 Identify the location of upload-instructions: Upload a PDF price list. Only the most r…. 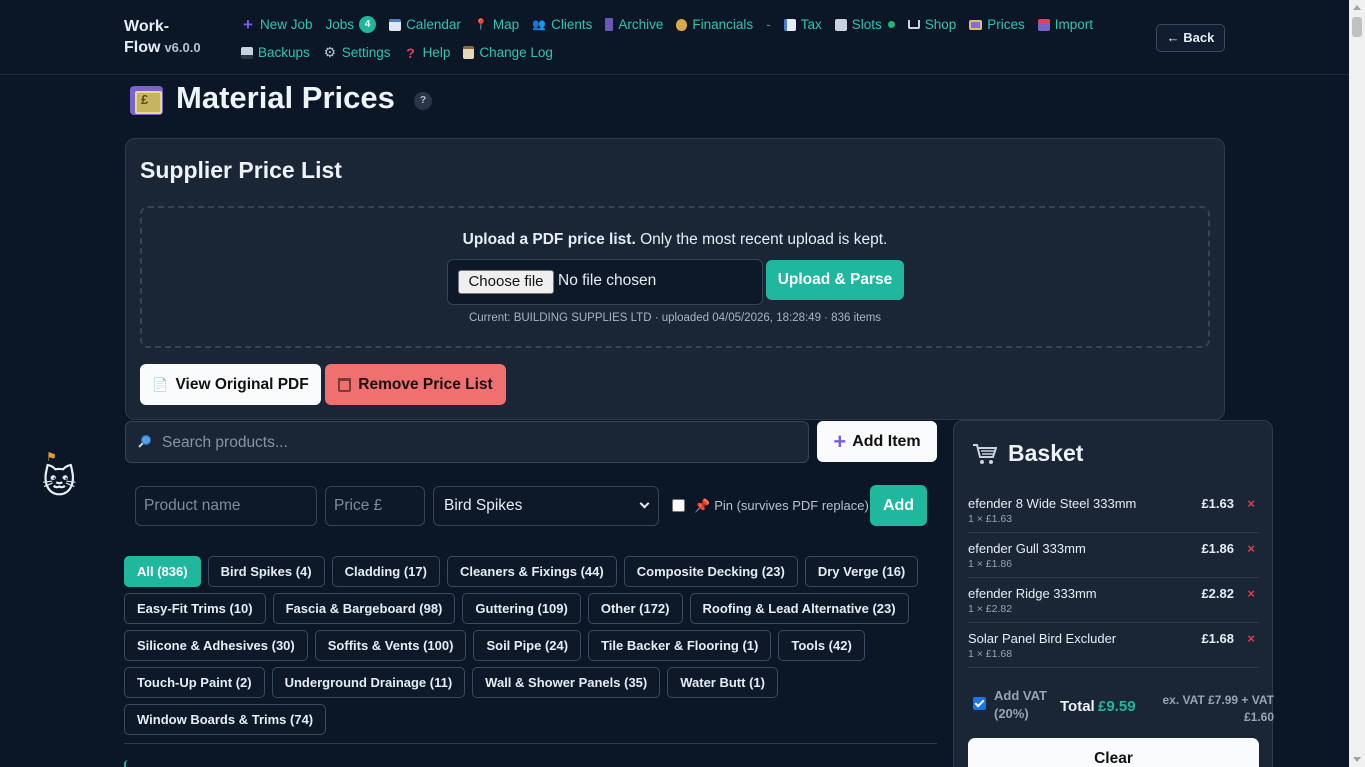
(675, 240).